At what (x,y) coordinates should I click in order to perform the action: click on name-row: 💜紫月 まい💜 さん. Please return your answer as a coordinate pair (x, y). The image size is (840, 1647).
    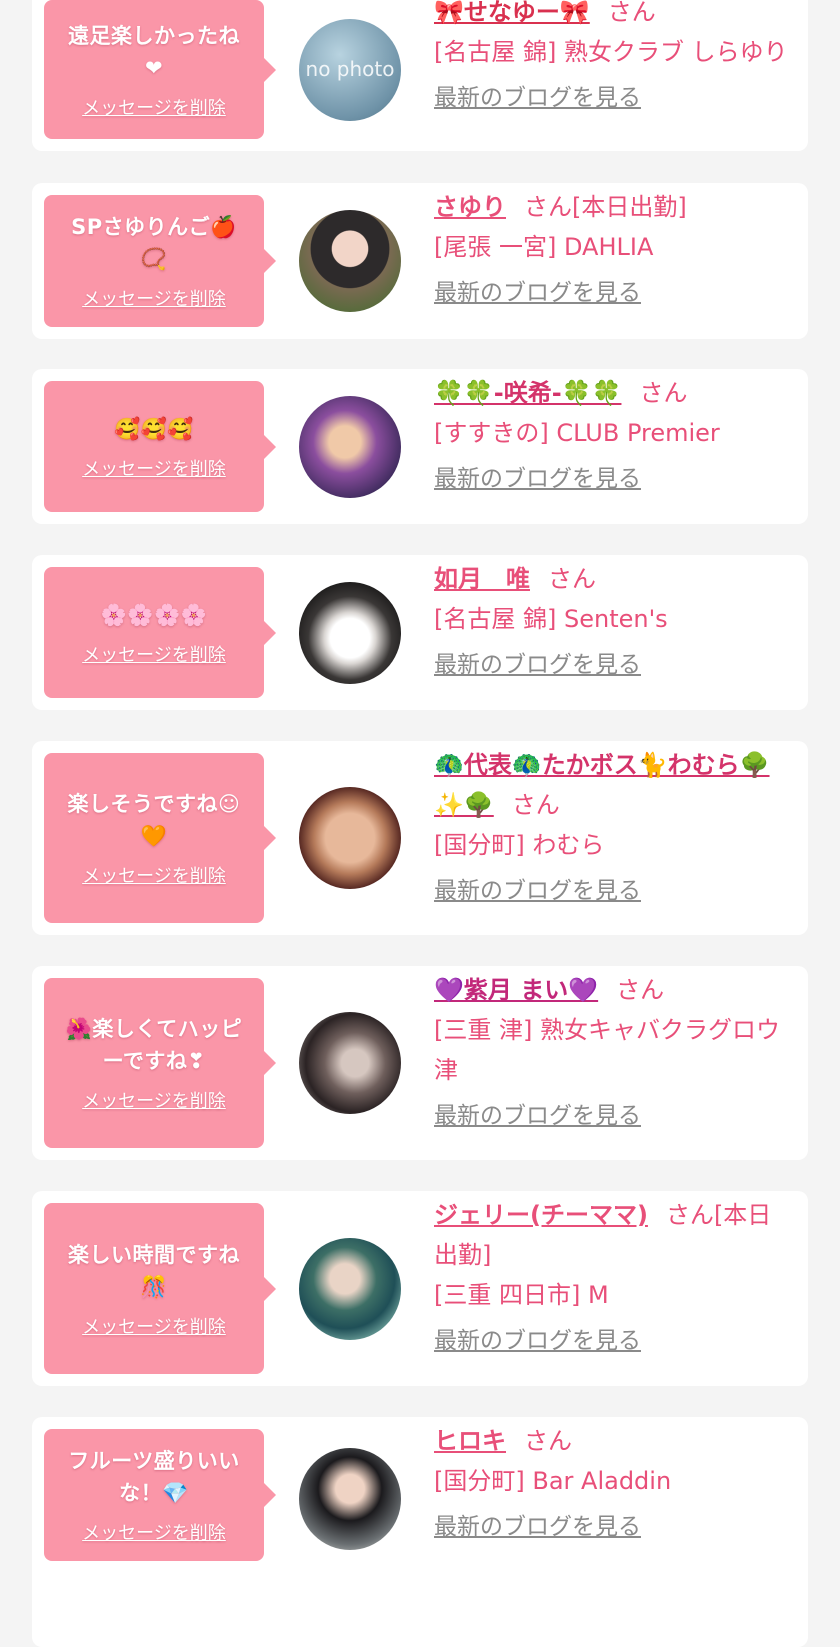
    Looking at the image, I should click on (614, 990).